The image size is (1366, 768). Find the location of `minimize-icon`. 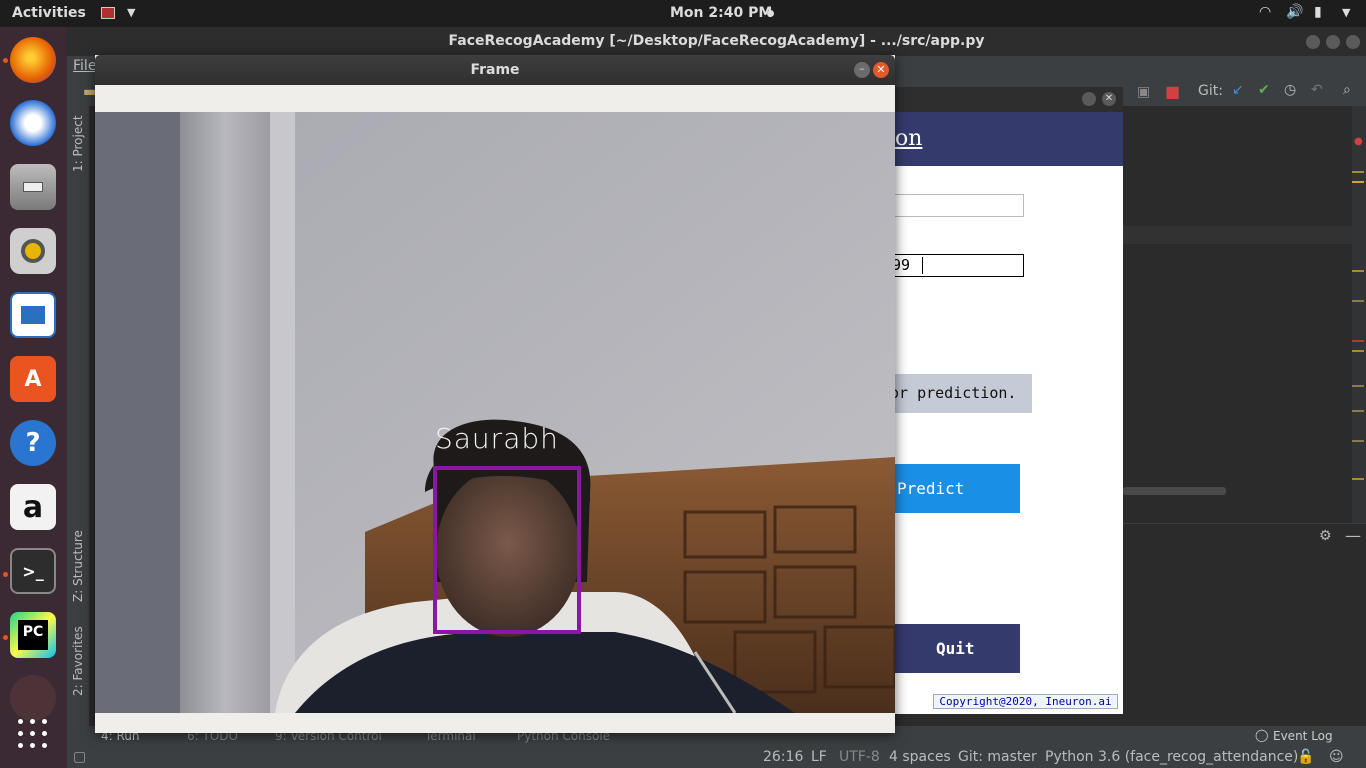

minimize-icon is located at coordinates (1313, 42).